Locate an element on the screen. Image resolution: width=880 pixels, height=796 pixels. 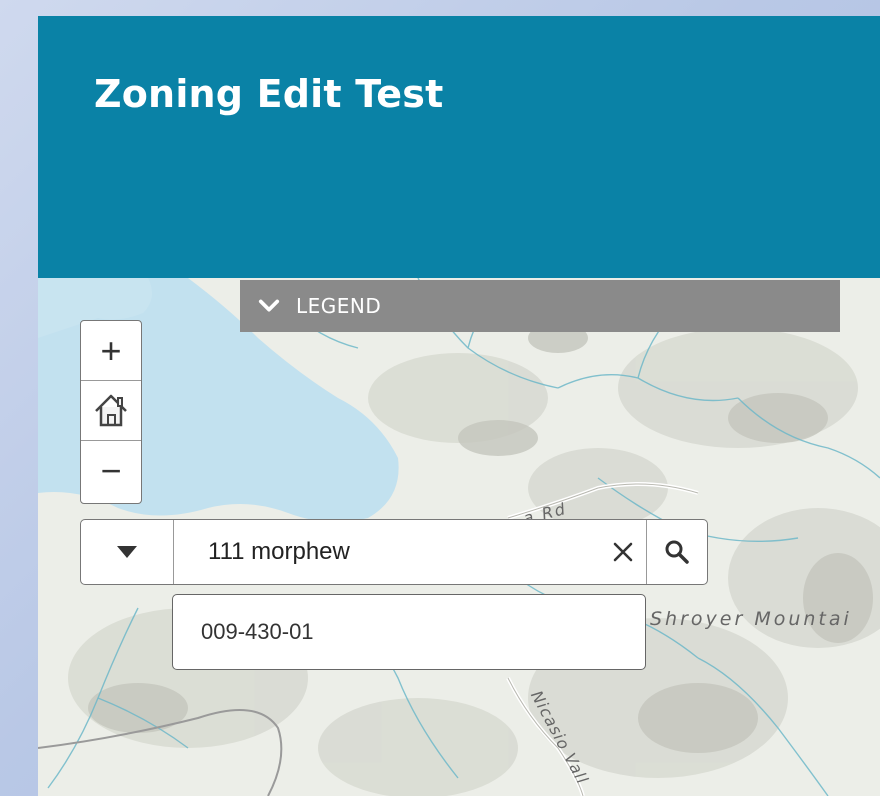
clear-search-button is located at coordinates (623, 552).